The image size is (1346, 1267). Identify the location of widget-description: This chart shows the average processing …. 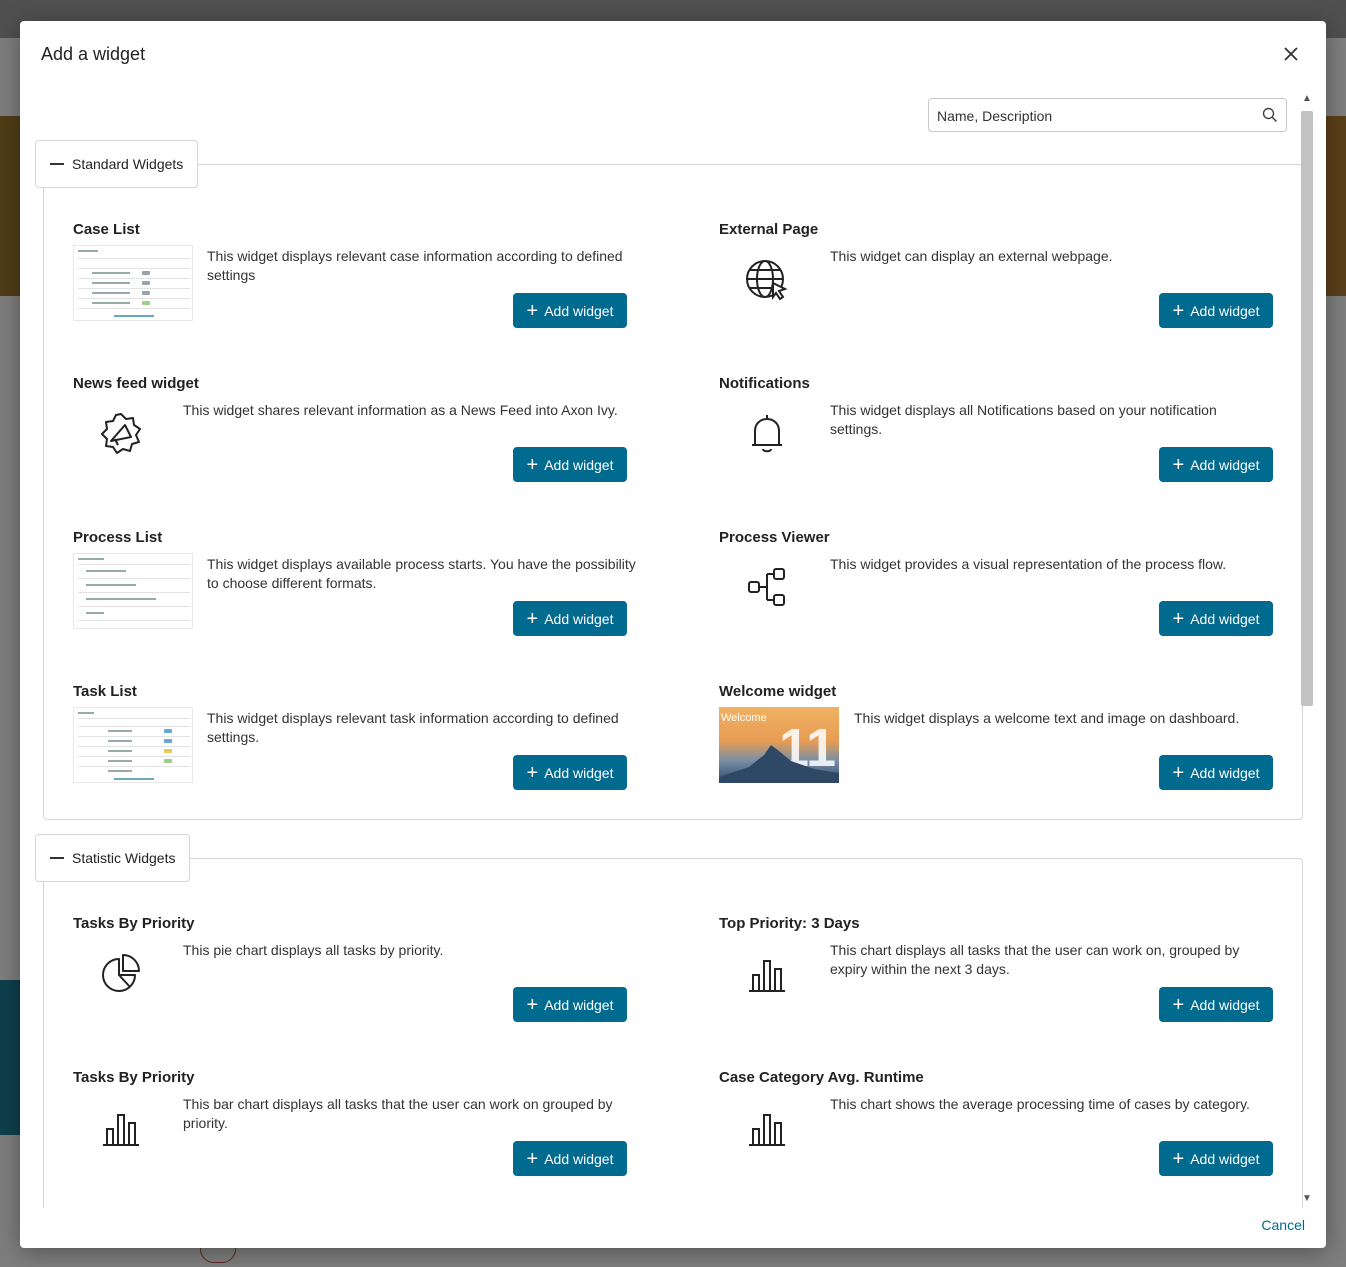
(1040, 1104).